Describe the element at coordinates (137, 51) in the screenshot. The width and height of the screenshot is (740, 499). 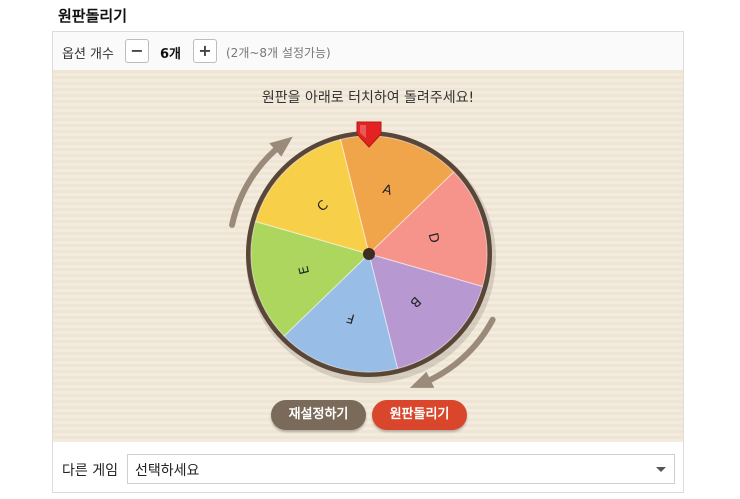
I see `decrease-button: −` at that location.